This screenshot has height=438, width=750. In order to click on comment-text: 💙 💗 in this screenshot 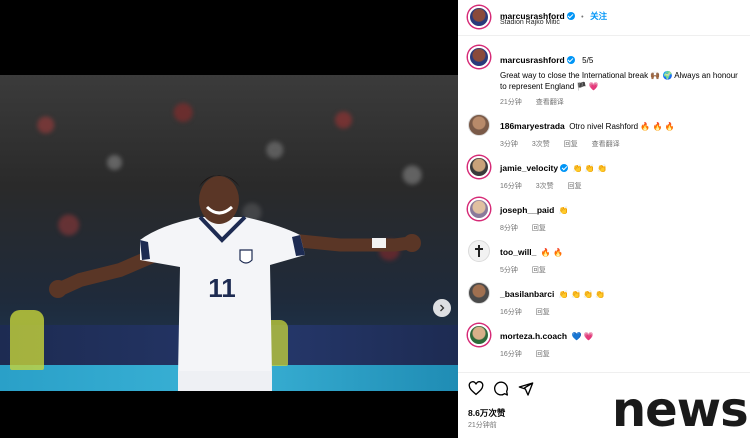, I will do `click(582, 336)`.